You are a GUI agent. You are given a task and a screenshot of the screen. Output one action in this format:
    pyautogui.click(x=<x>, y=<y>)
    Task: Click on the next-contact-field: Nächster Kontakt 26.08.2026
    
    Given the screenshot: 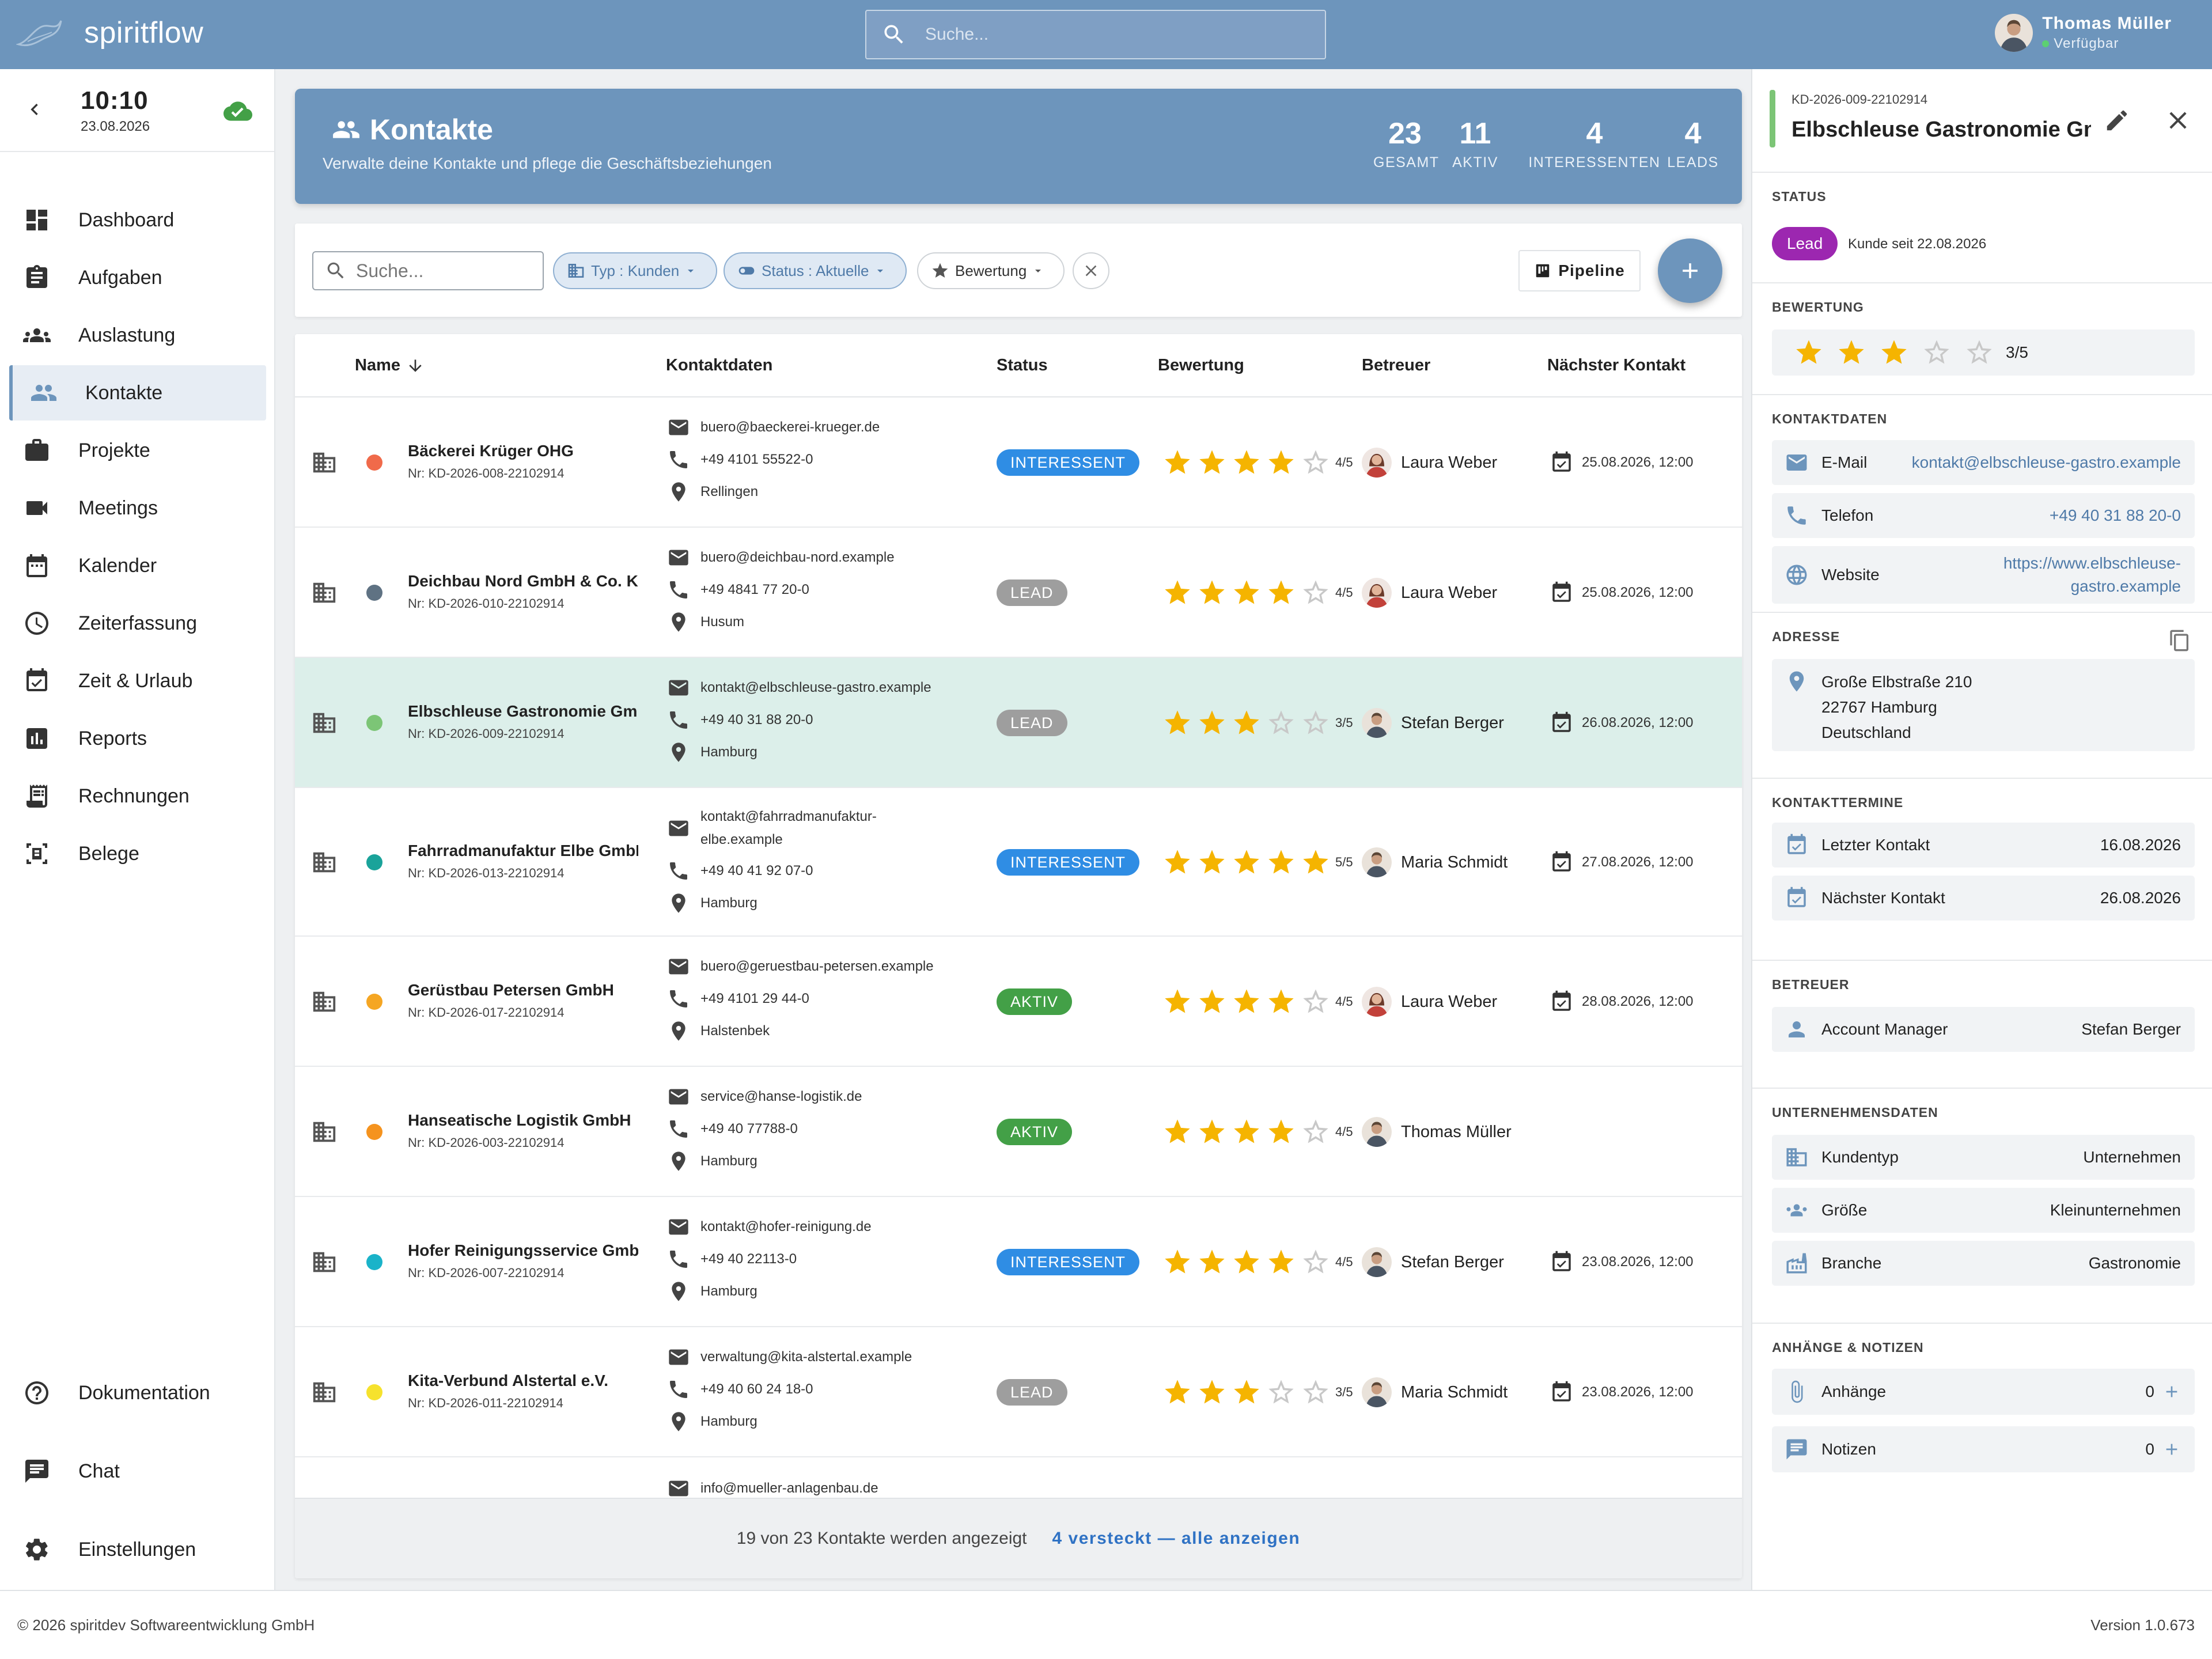 What is the action you would take?
    pyautogui.click(x=1983, y=898)
    